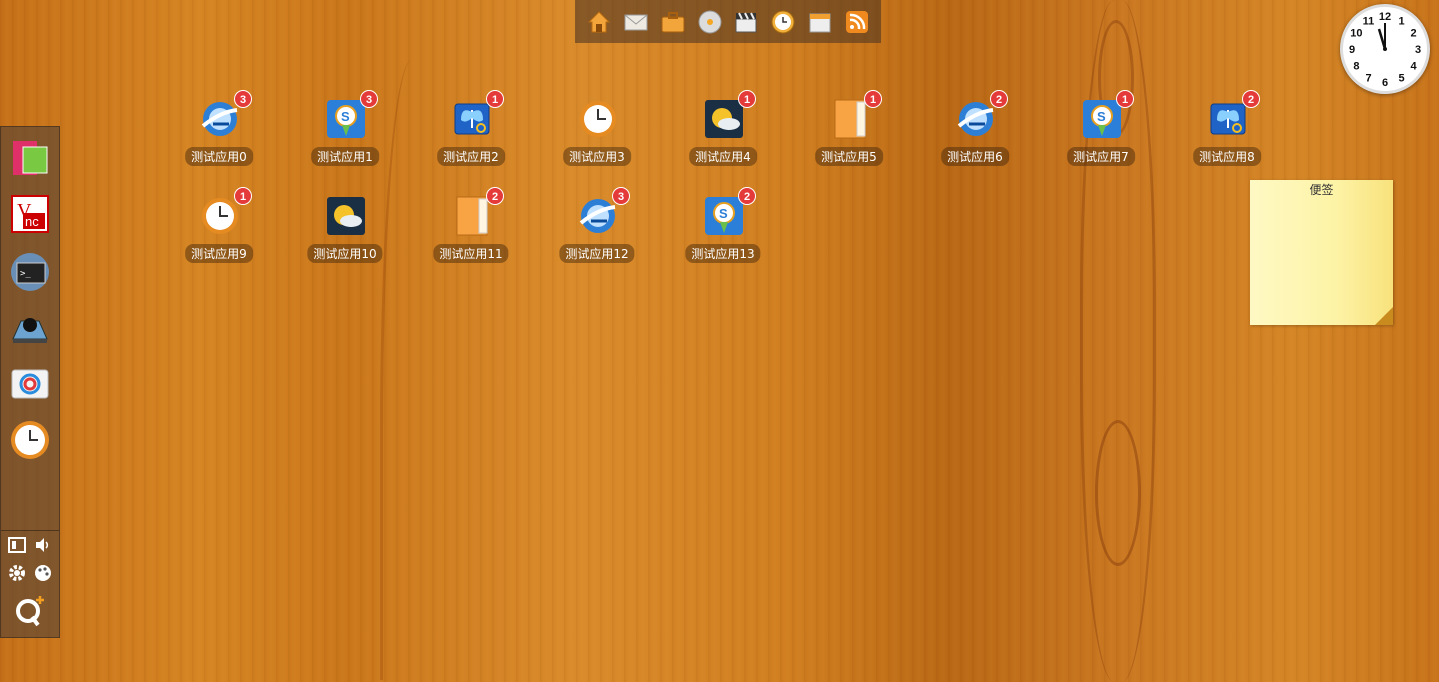  Describe the element at coordinates (1352, 50) in the screenshot. I see `clock-number: 9` at that location.